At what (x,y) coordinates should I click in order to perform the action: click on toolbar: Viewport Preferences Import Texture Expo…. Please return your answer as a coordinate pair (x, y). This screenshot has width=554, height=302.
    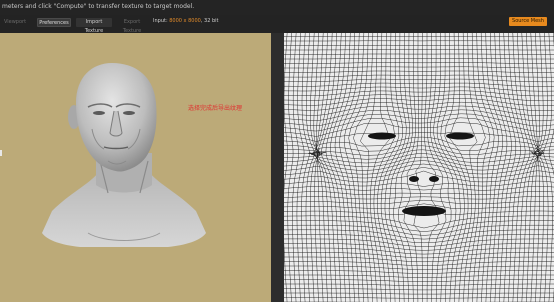
    Looking at the image, I should click on (277, 24).